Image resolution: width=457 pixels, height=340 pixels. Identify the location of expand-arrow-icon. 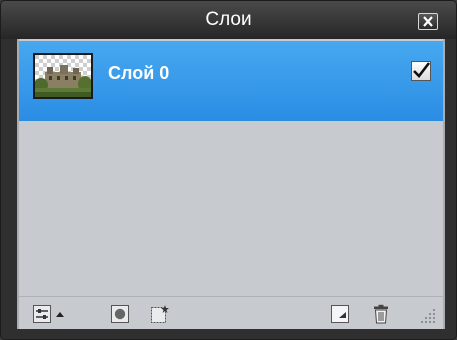
(60, 314).